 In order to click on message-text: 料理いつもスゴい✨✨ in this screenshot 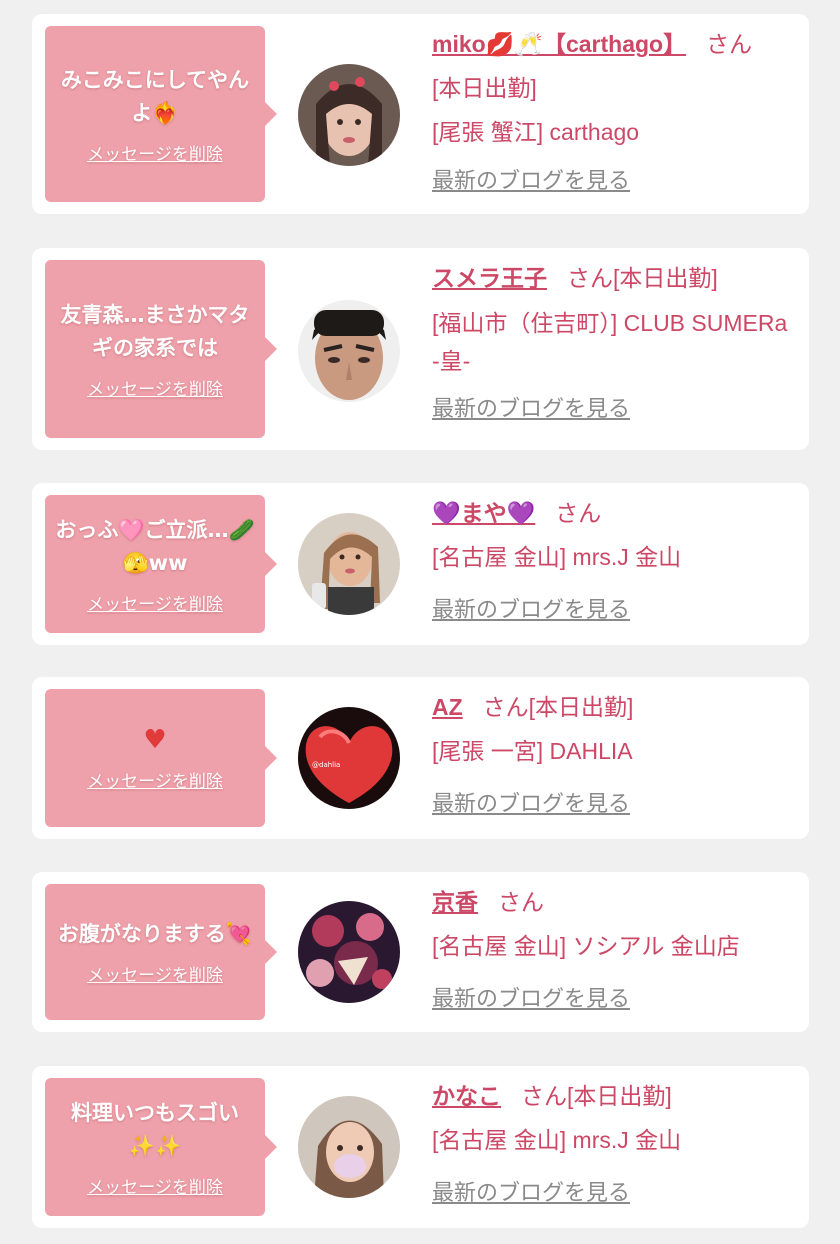, I will do `click(155, 1129)`.